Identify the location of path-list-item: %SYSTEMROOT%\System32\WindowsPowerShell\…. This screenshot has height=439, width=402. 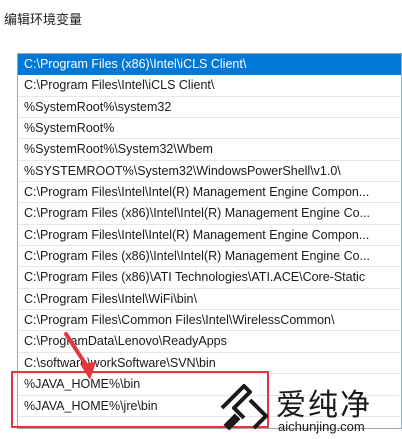
(209, 172).